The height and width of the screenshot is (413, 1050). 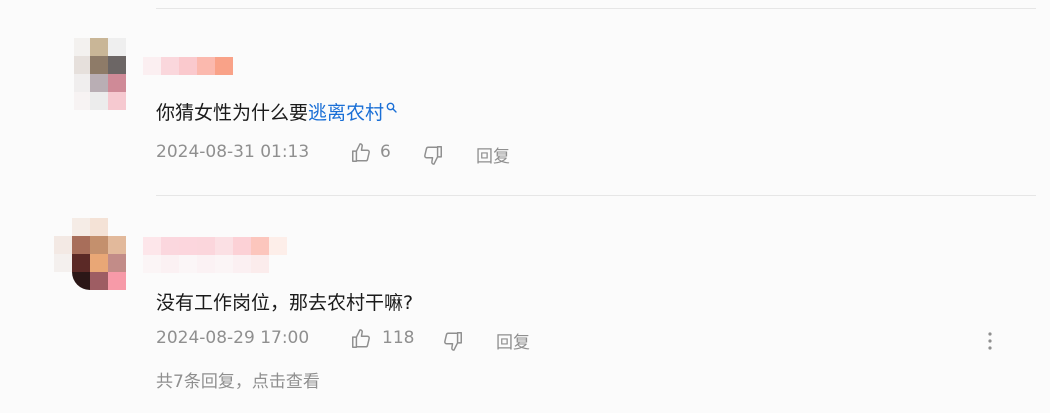 What do you see at coordinates (596, 8) in the screenshot?
I see `divider-top` at bounding box center [596, 8].